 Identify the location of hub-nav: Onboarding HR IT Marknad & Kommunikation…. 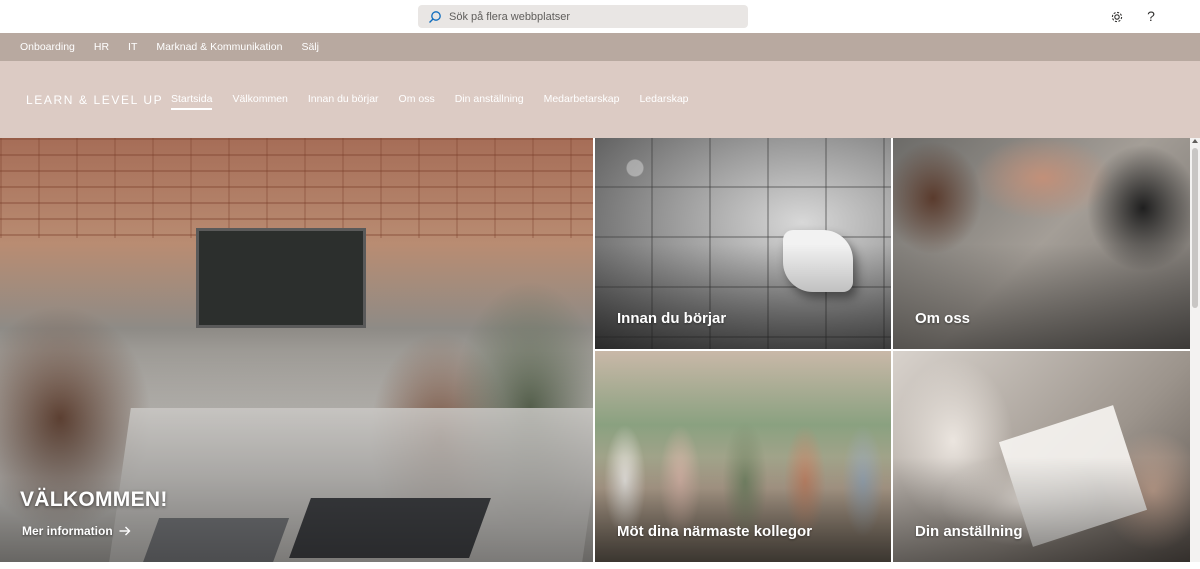
(600, 47).